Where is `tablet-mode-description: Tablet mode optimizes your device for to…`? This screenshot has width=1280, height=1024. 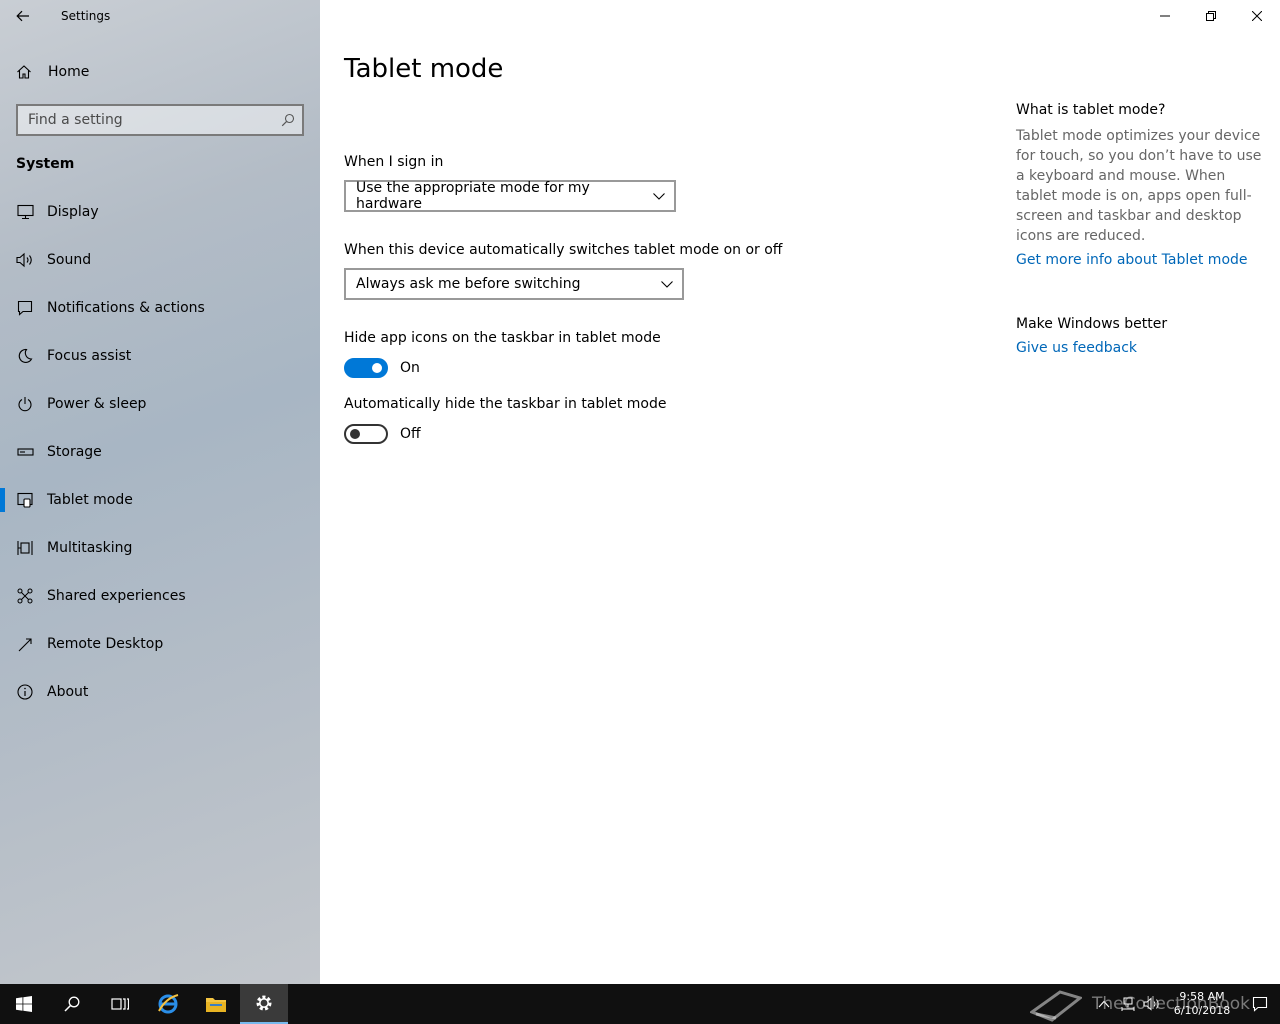
tablet-mode-description: Tablet mode optimizes your device for to… is located at coordinates (1139, 186).